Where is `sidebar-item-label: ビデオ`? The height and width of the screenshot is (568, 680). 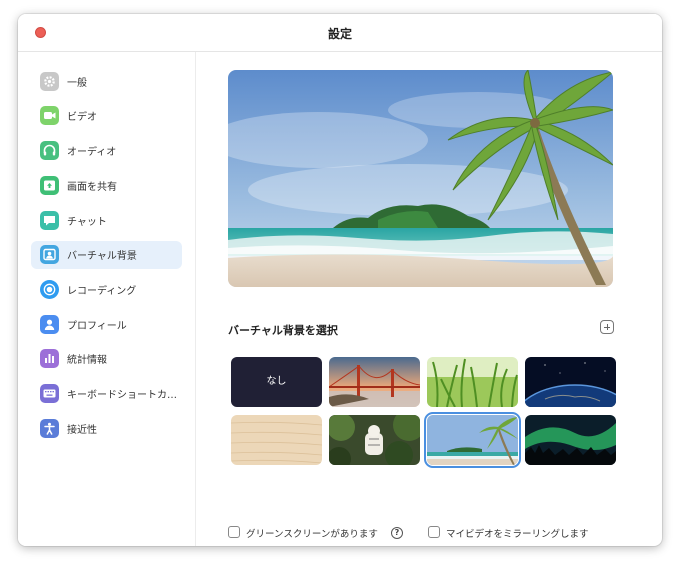 sidebar-item-label: ビデオ is located at coordinates (82, 117).